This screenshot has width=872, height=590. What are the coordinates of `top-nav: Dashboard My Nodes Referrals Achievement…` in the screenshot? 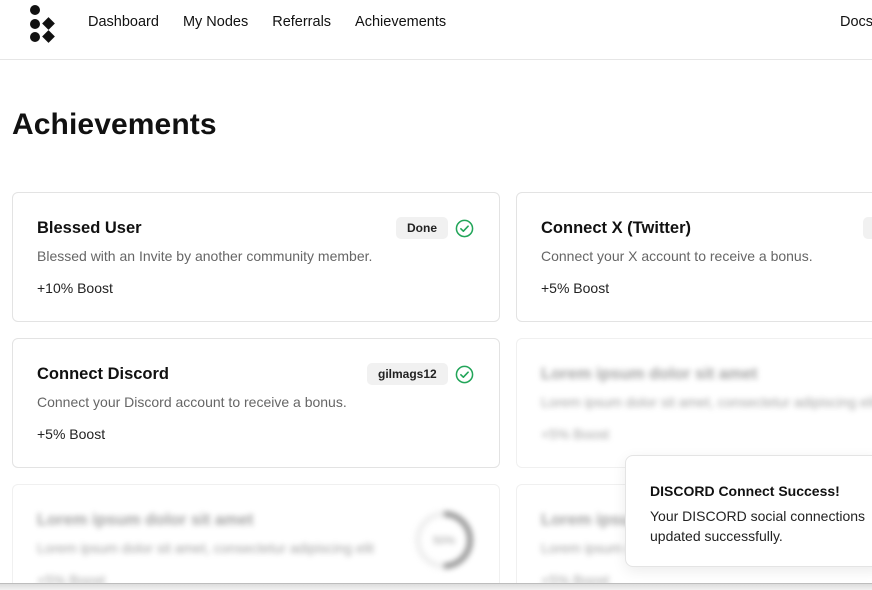 It's located at (436, 30).